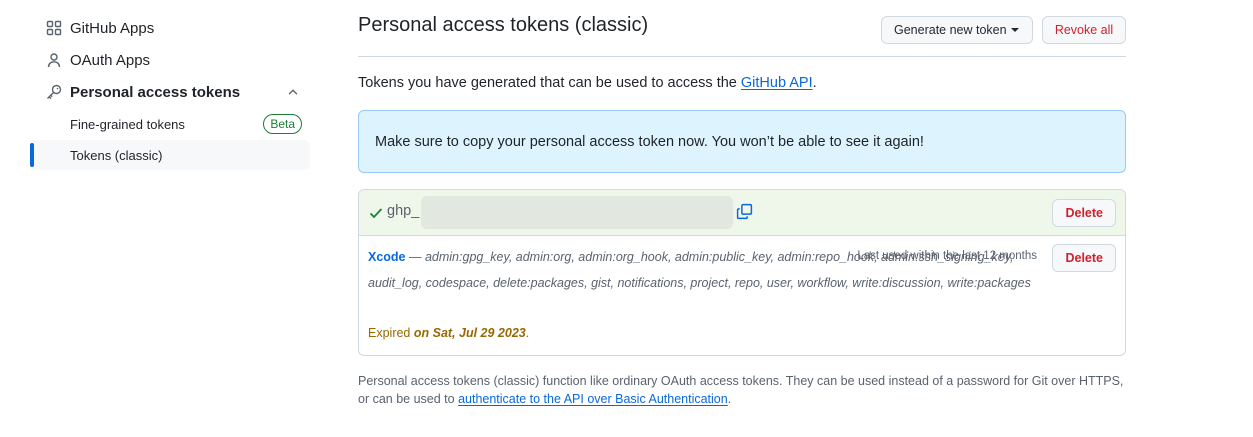 Image resolution: width=1253 pixels, height=437 pixels. Describe the element at coordinates (282, 124) in the screenshot. I see `beta-badge: Beta` at that location.